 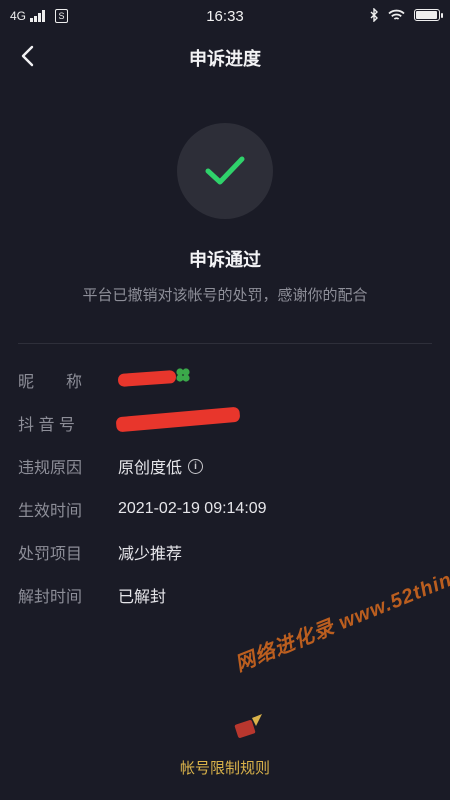 What do you see at coordinates (46, 425) in the screenshot?
I see `douyin-id-label: 抖 音 号` at bounding box center [46, 425].